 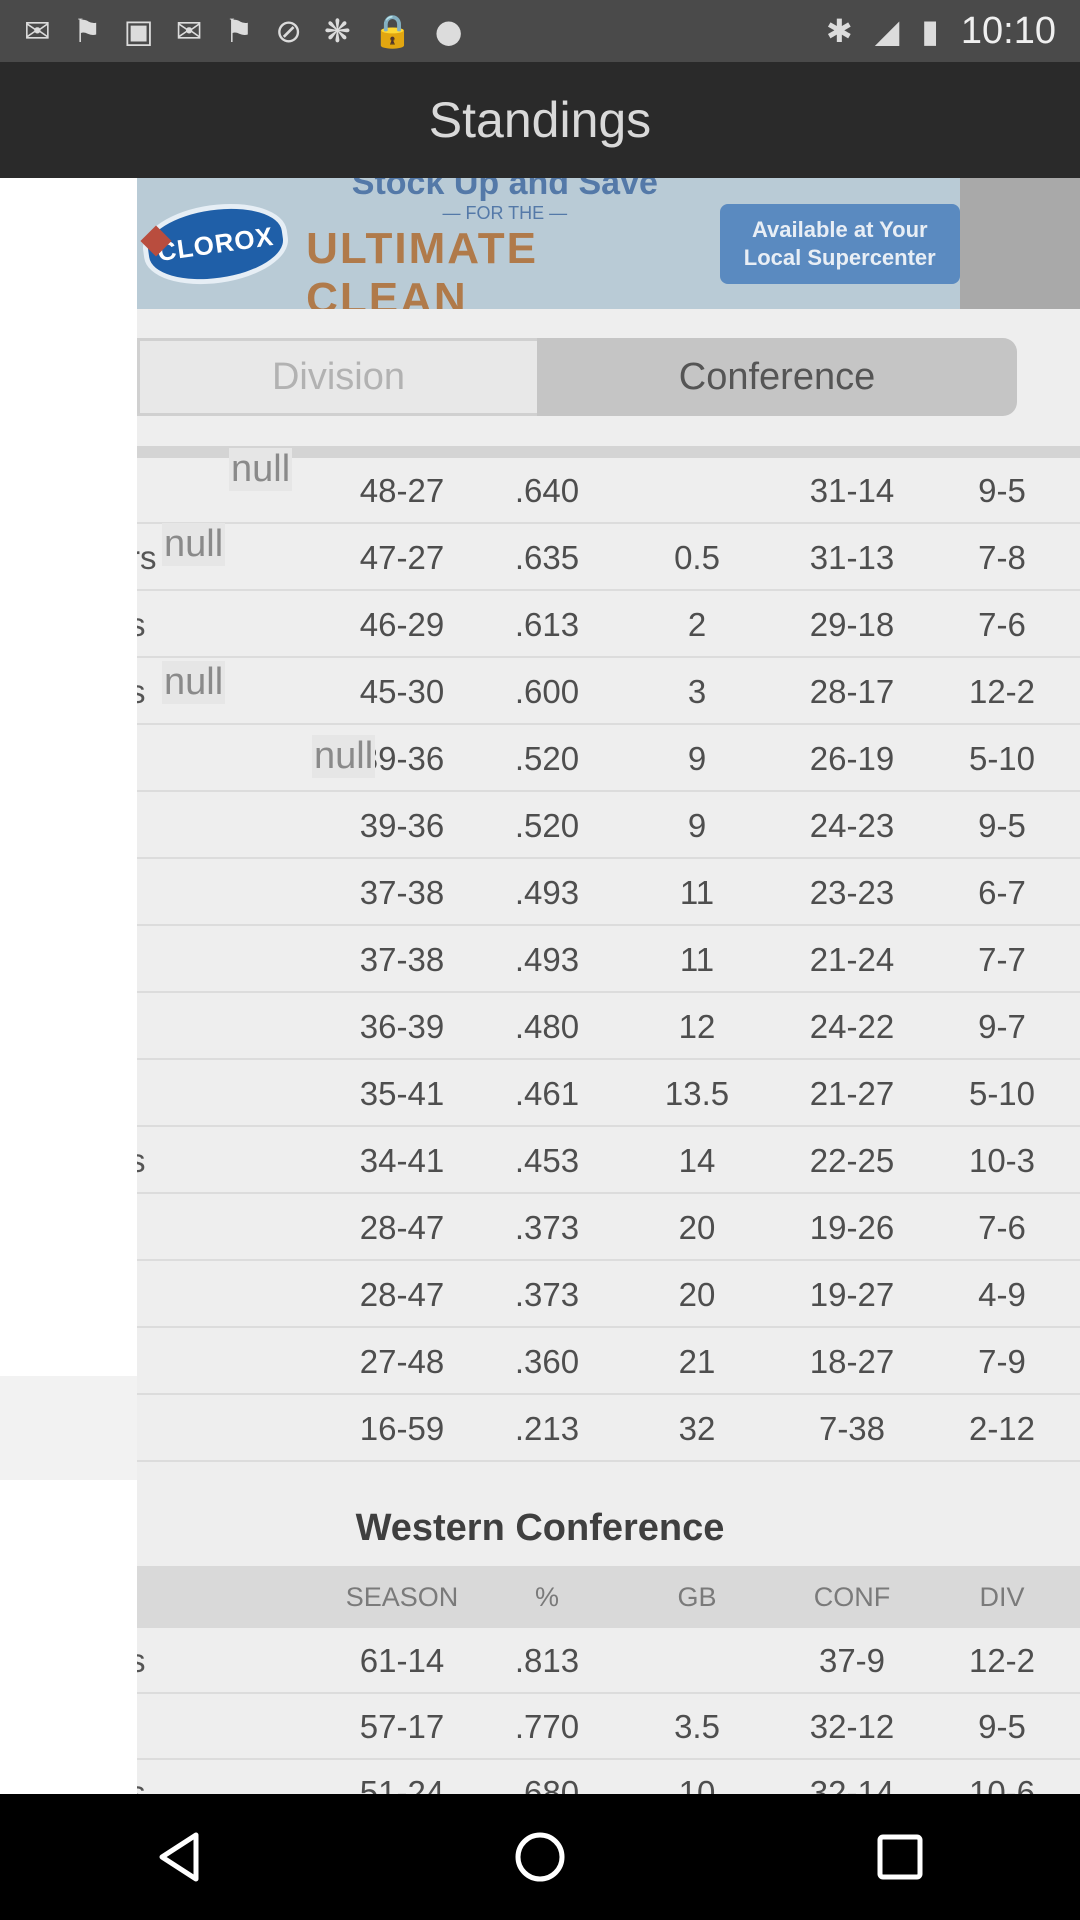 I want to click on table-row: 37-38 .493 11 23-23 6-7, so click(x=608, y=893).